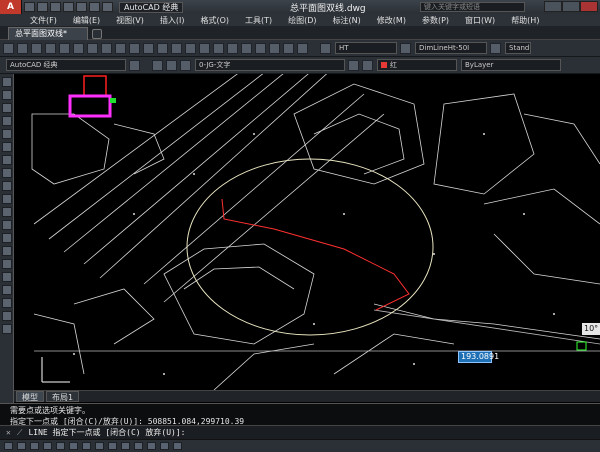 Image resolution: width=600 pixels, height=452 pixels. What do you see at coordinates (274, 48) in the screenshot?
I see `markup-icon` at bounding box center [274, 48].